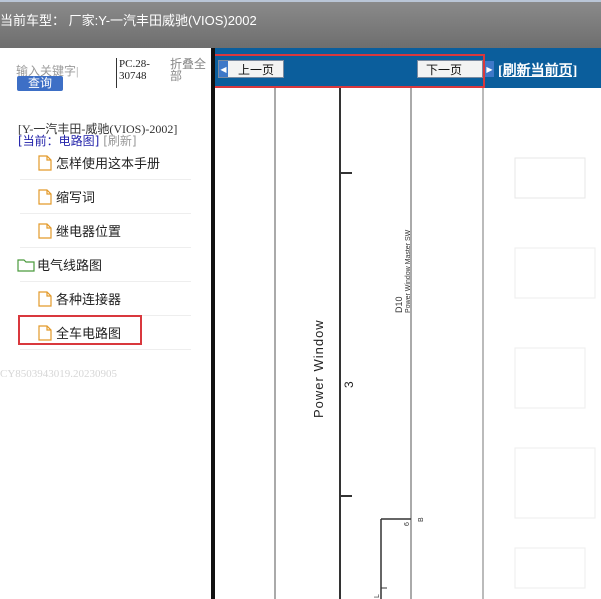 Image resolution: width=601 pixels, height=599 pixels. What do you see at coordinates (489, 69) in the screenshot?
I see `arrow-right-icon: ▶` at bounding box center [489, 69].